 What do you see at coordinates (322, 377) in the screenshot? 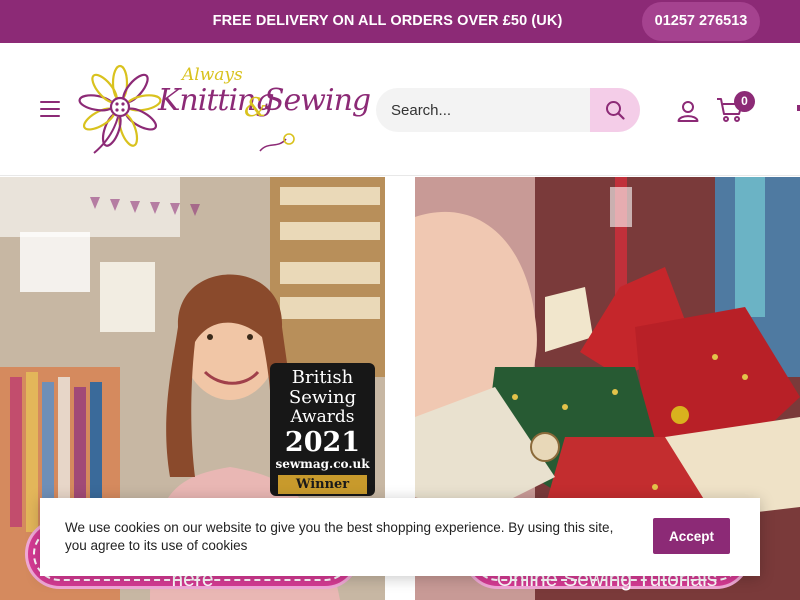
I see `award-line-british: British` at bounding box center [322, 377].